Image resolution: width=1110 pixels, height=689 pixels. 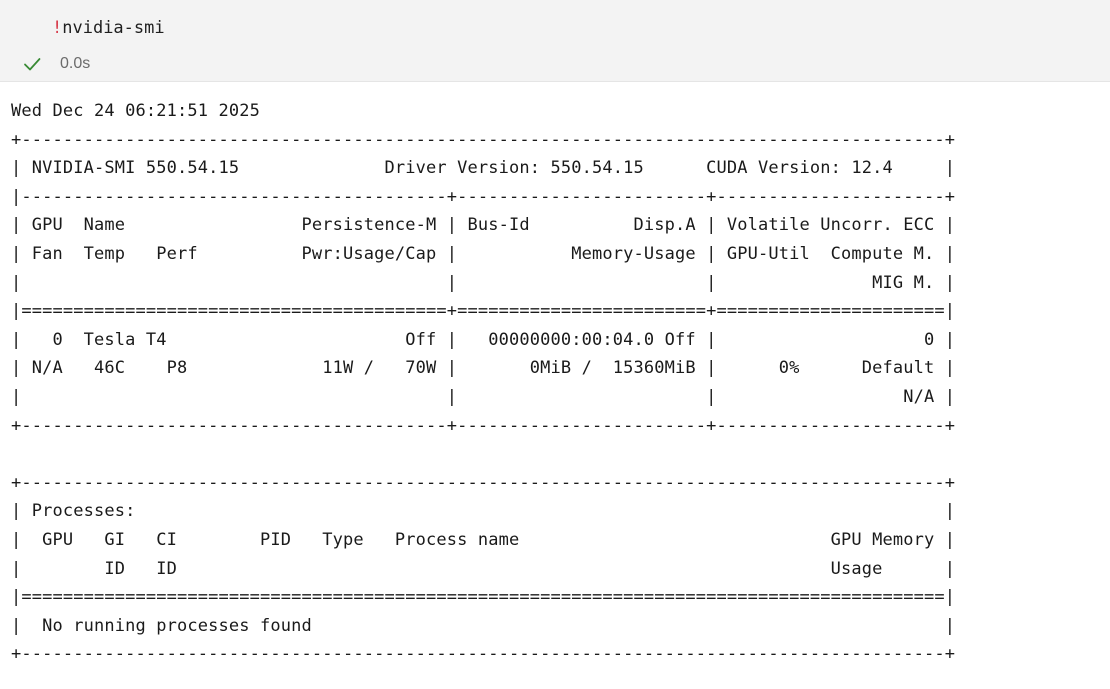 I want to click on output-line: | | | MIG M. |, so click(x=483, y=282).